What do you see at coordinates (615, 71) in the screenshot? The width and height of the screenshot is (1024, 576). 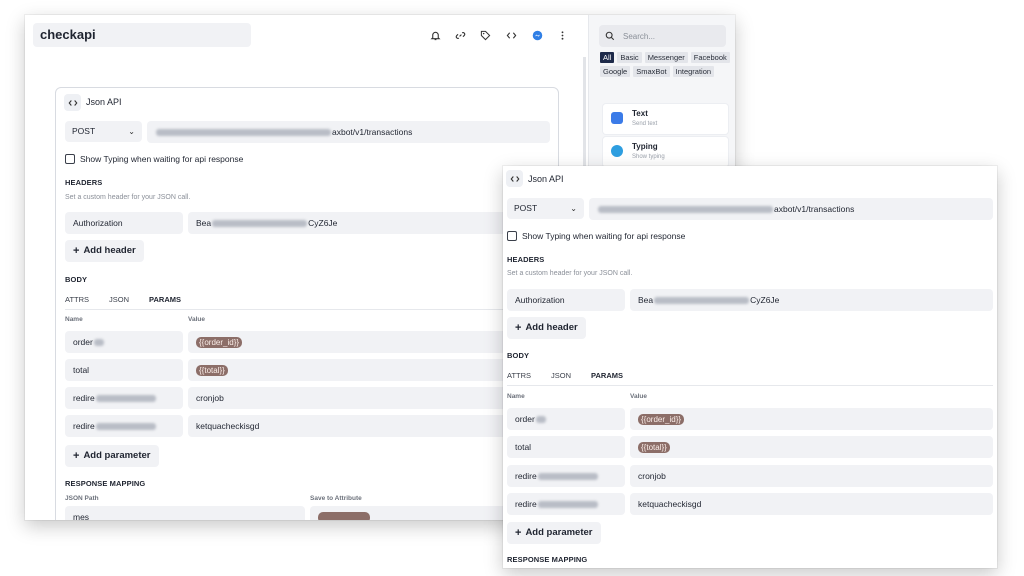 I see `filter-chip-google: Google` at bounding box center [615, 71].